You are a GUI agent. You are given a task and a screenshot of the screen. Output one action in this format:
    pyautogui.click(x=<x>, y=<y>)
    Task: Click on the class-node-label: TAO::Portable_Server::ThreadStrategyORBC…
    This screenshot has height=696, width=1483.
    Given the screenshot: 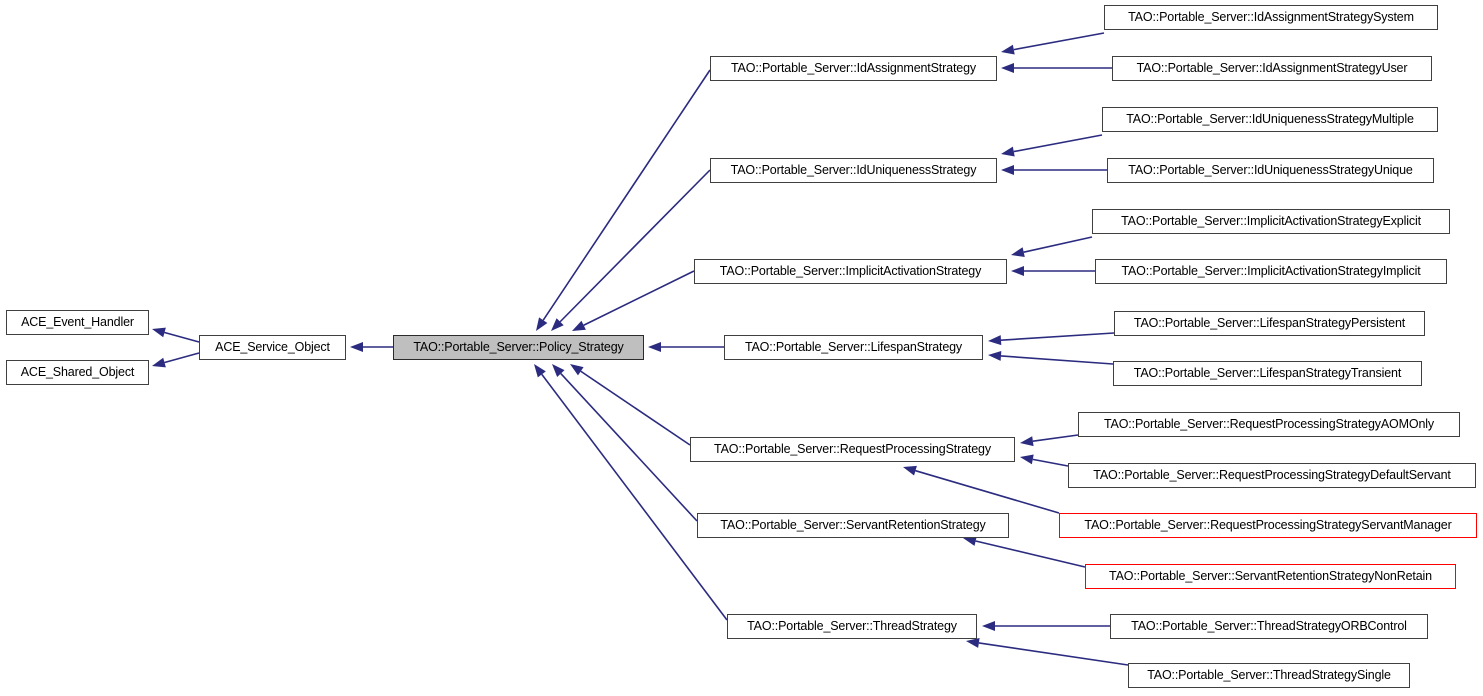 What is the action you would take?
    pyautogui.click(x=1269, y=626)
    